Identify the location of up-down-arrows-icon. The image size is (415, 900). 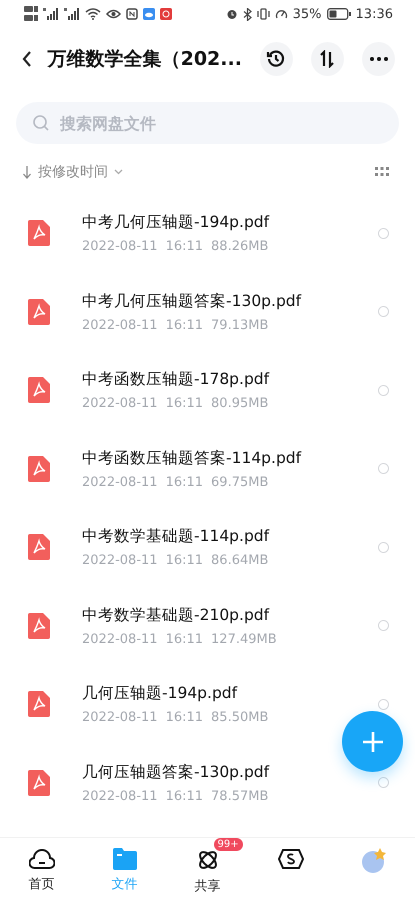
(327, 59).